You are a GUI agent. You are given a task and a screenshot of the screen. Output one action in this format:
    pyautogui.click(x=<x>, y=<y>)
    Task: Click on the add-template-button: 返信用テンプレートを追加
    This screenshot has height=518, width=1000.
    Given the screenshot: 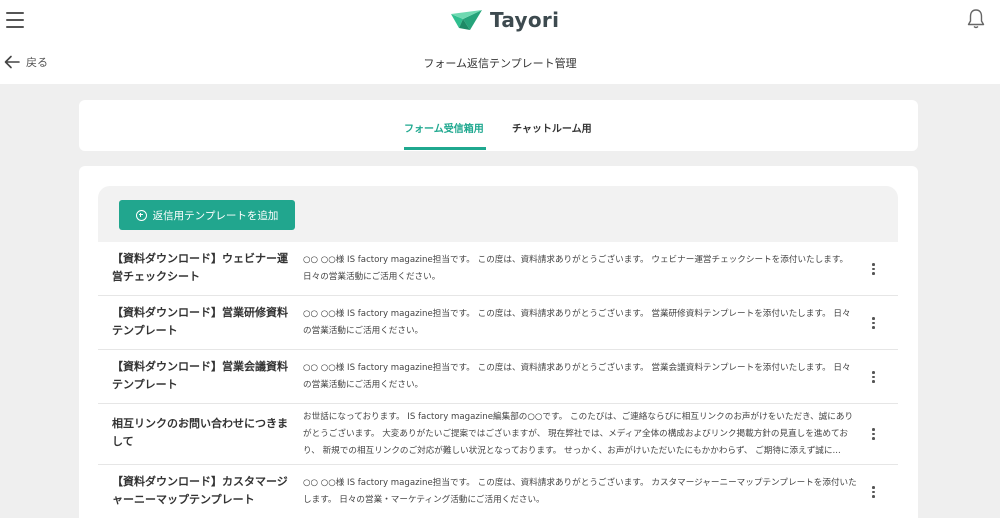 What is the action you would take?
    pyautogui.click(x=207, y=215)
    